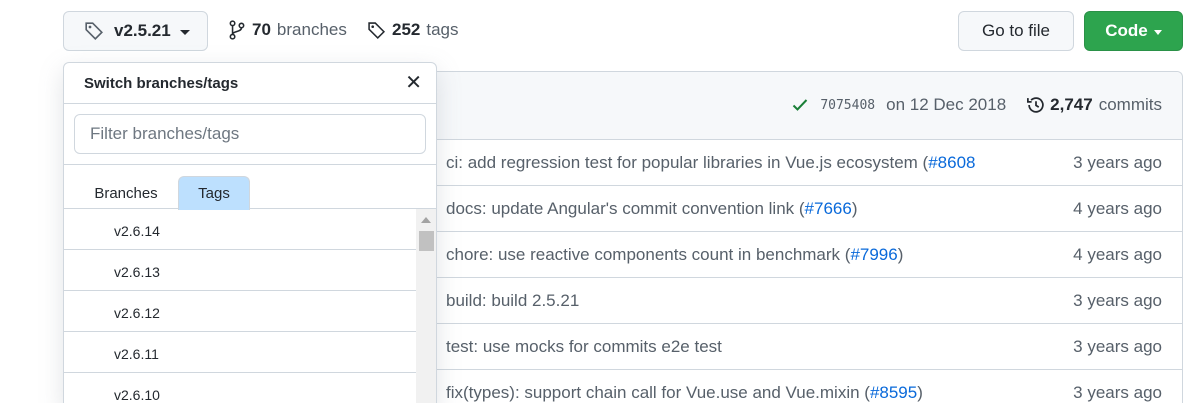 This screenshot has height=403, width=1202. I want to click on tag-item: v2.6.13, so click(240, 270).